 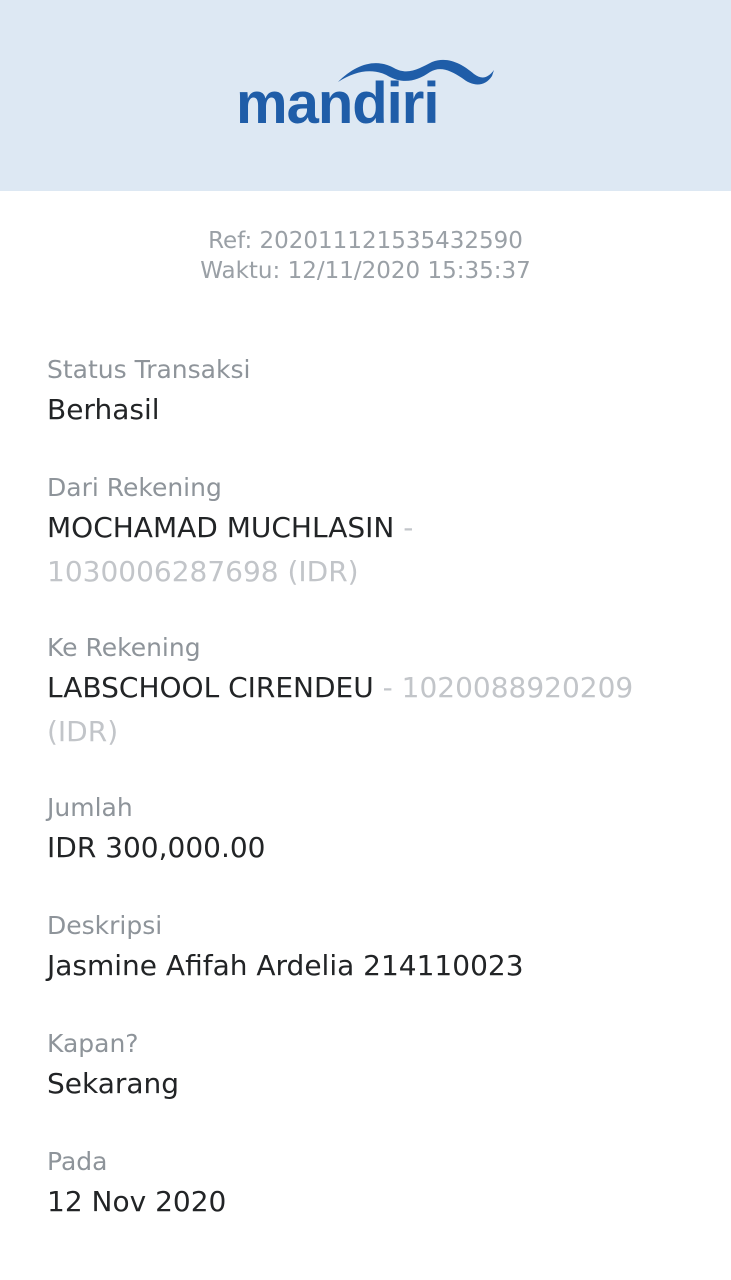 I want to click on from-account-value: MOCHAMAD MUCHLASIN - 1030006287698 (IDR), so click(x=372, y=550).